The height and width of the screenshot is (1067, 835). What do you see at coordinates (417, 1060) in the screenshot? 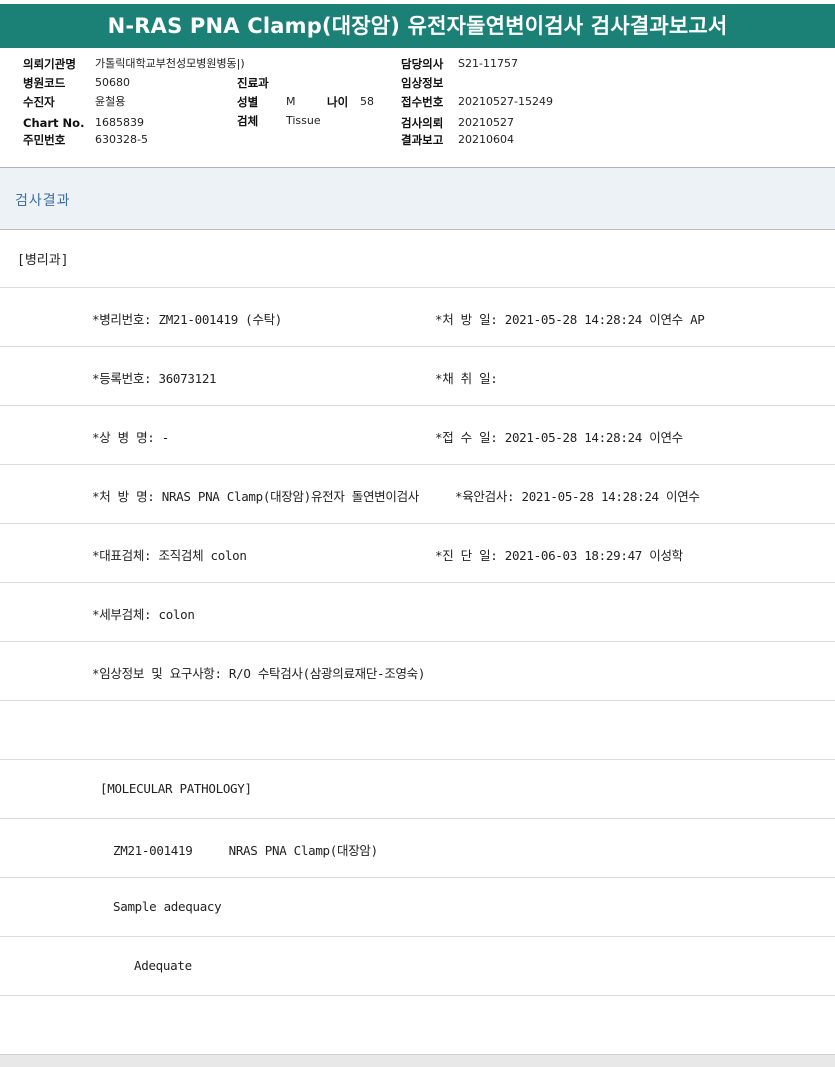
I see `bottom-border` at bounding box center [417, 1060].